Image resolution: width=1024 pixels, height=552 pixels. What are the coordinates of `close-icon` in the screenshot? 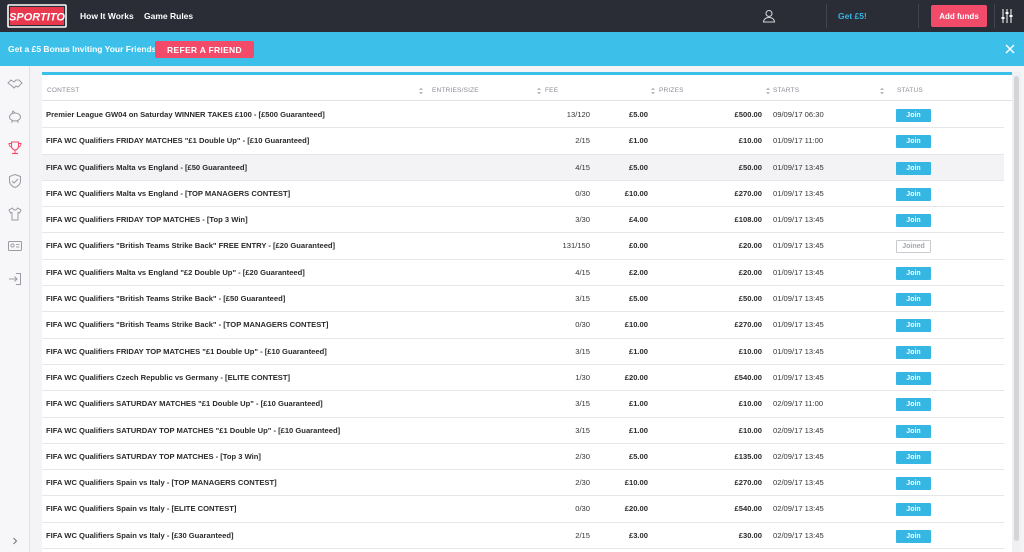 It's located at (1010, 49).